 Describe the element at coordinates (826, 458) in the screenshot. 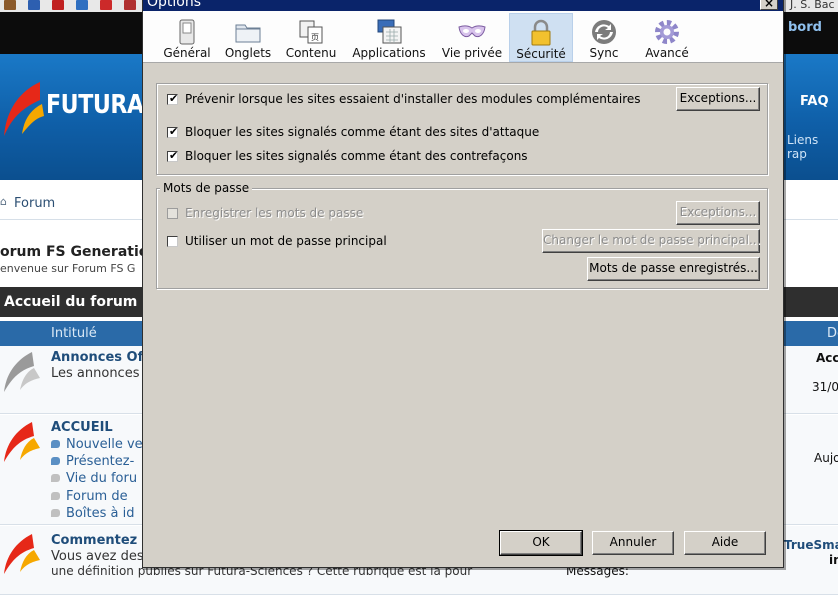

I see `last-post-date: Aujo` at that location.